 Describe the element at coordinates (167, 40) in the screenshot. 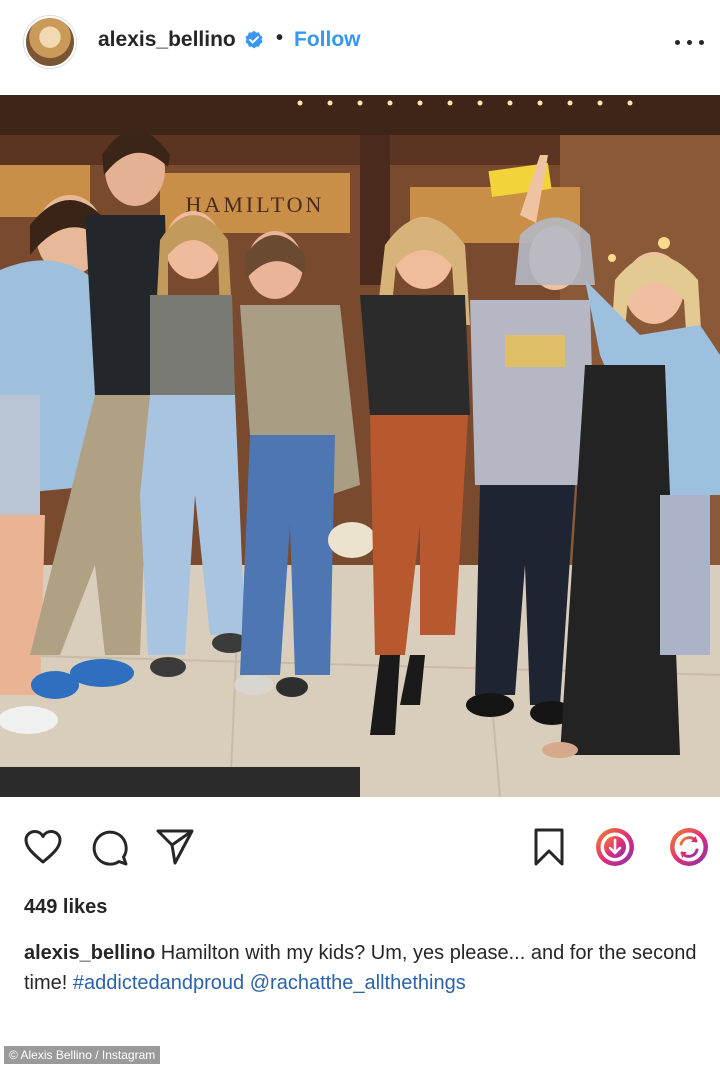

I see `header-username: alexis_bellino` at that location.